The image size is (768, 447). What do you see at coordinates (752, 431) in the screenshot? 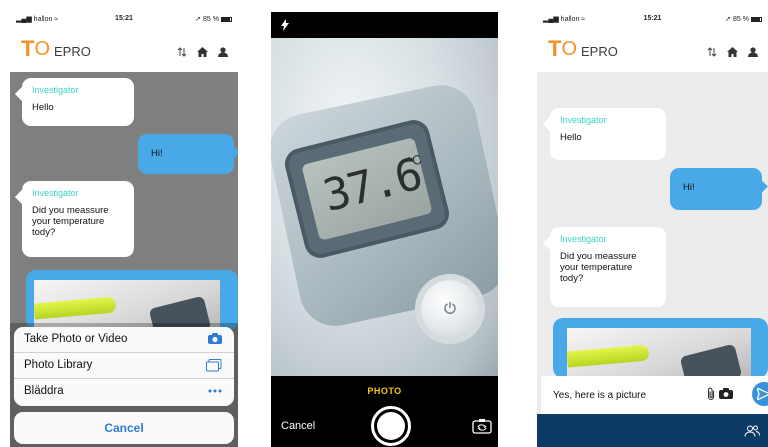
I see `participants-icon` at bounding box center [752, 431].